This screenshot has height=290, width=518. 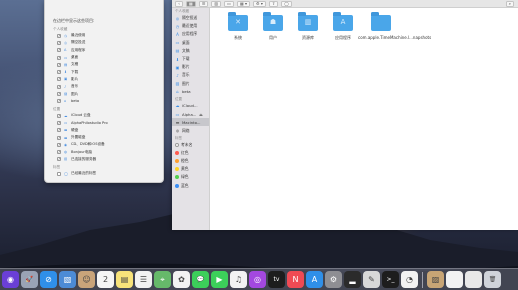 I want to click on maps-icon: ⌖, so click(x=162, y=279).